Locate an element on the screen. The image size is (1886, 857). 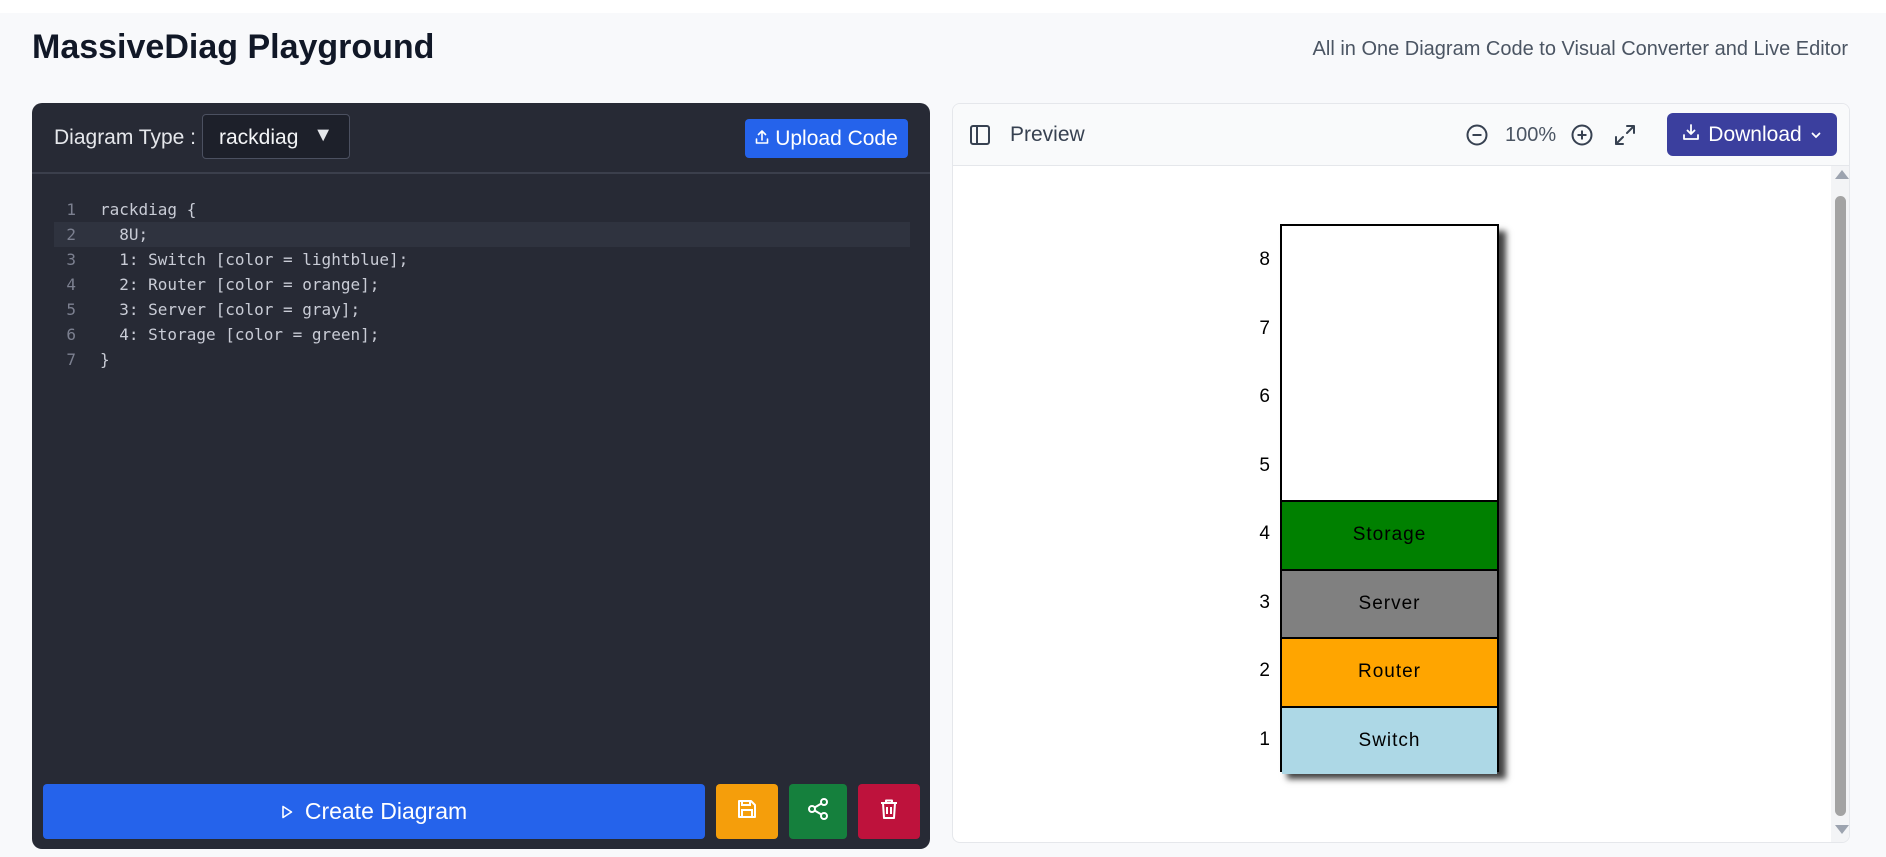
diagram-type-label: Diagram Type : is located at coordinates (125, 137).